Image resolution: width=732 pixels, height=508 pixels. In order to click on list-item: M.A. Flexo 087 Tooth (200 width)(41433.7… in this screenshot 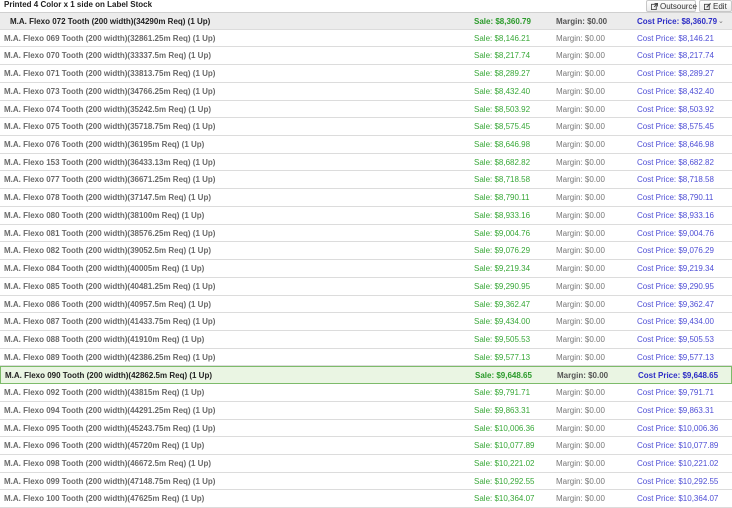, I will do `click(366, 322)`.